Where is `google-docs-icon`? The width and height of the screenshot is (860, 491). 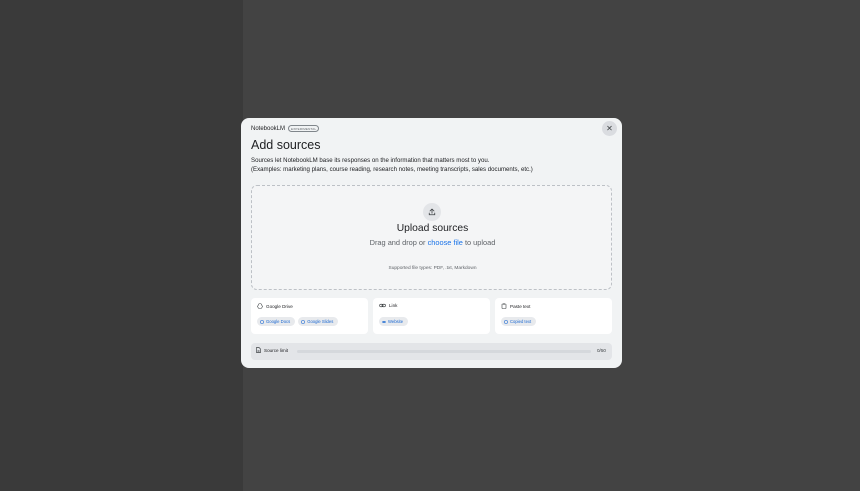
google-docs-icon is located at coordinates (262, 321).